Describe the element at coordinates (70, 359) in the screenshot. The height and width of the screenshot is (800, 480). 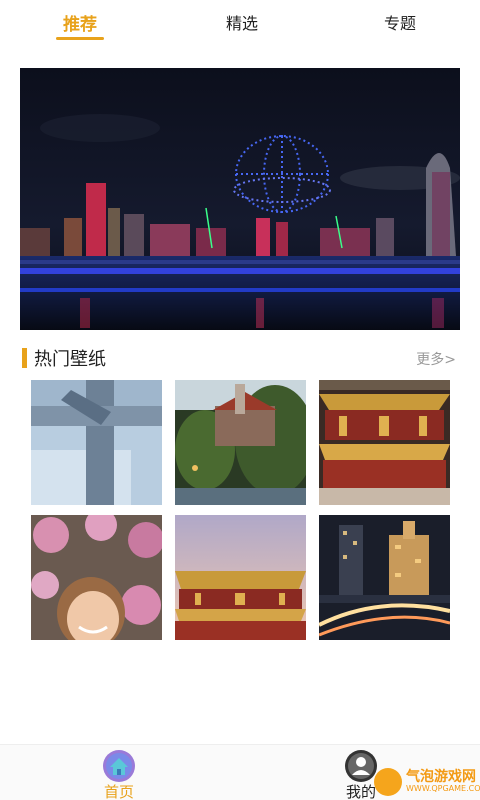
I see `section-title: 热门壁纸` at that location.